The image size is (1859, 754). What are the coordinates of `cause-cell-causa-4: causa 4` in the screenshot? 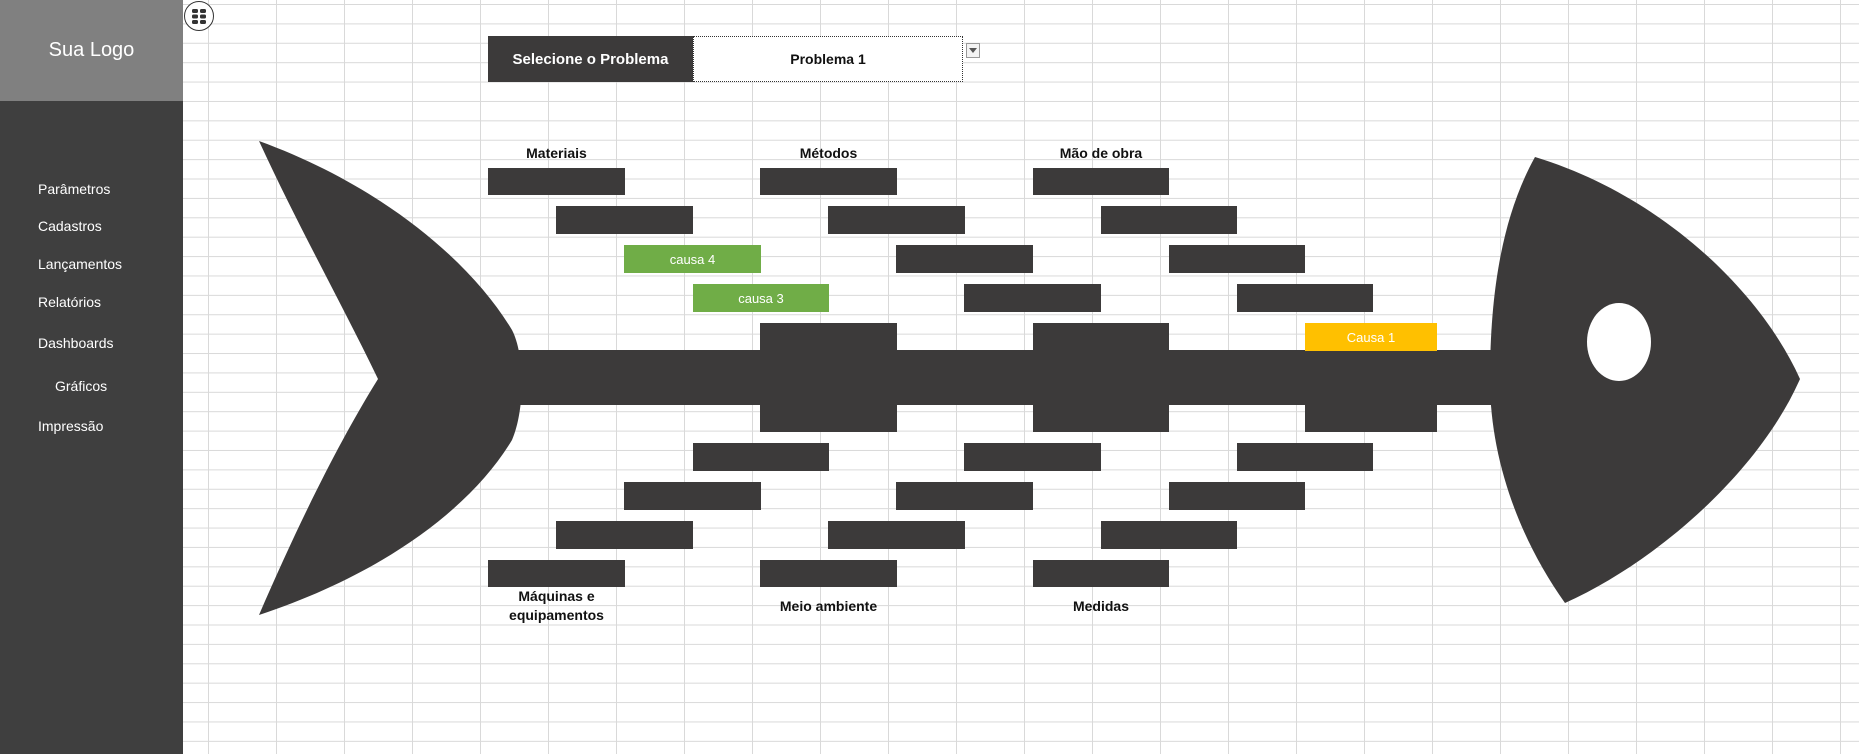 It's located at (692, 259).